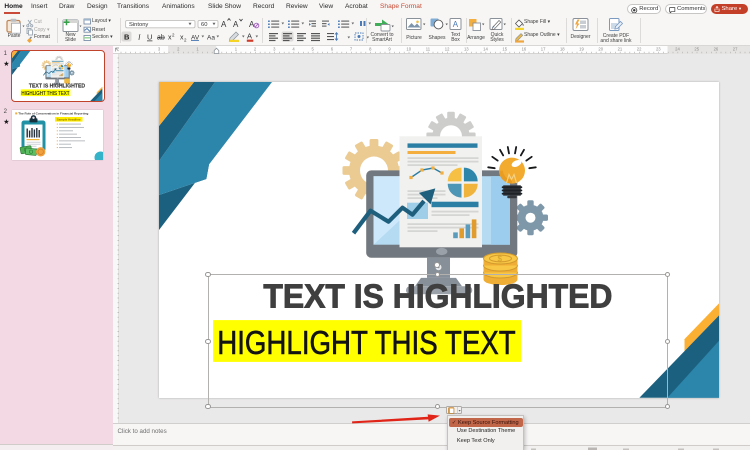 This screenshot has width=750, height=450. I want to click on svg-text: 12, so click(446, 49).